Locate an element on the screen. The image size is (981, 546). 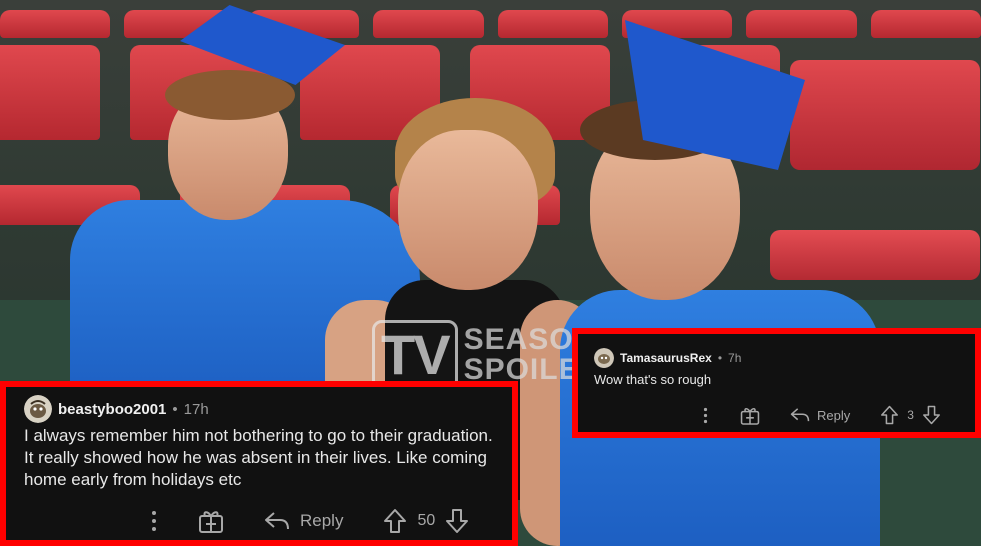
comment-actions: Reply 3 is located at coordinates (819, 415).